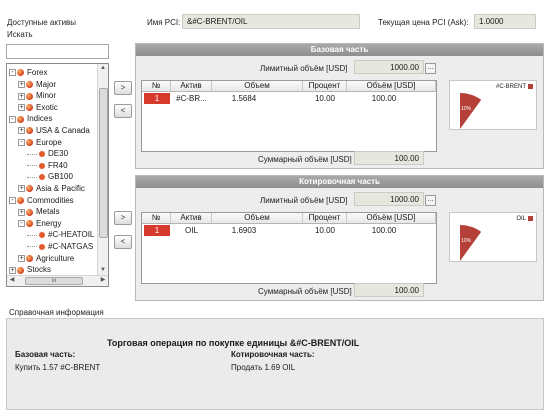  I want to click on search-input, so click(57, 51).